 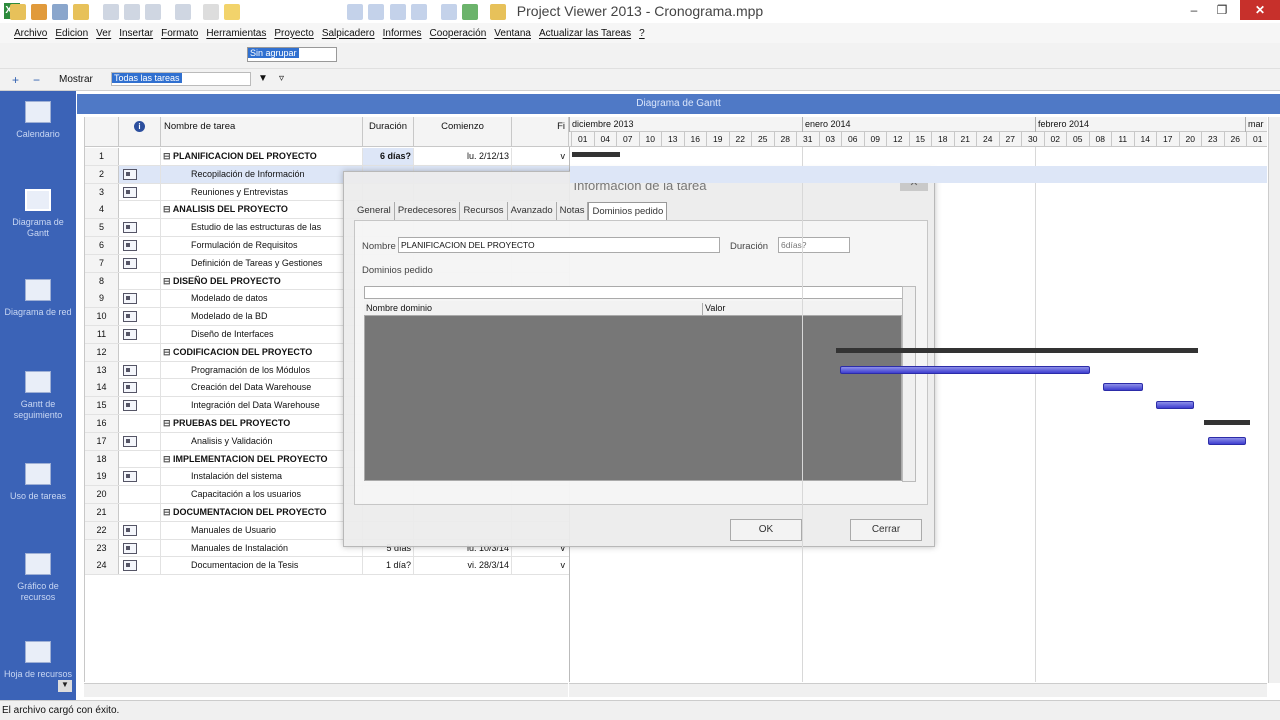 I want to click on page-setup-icon, so click(x=153, y=12).